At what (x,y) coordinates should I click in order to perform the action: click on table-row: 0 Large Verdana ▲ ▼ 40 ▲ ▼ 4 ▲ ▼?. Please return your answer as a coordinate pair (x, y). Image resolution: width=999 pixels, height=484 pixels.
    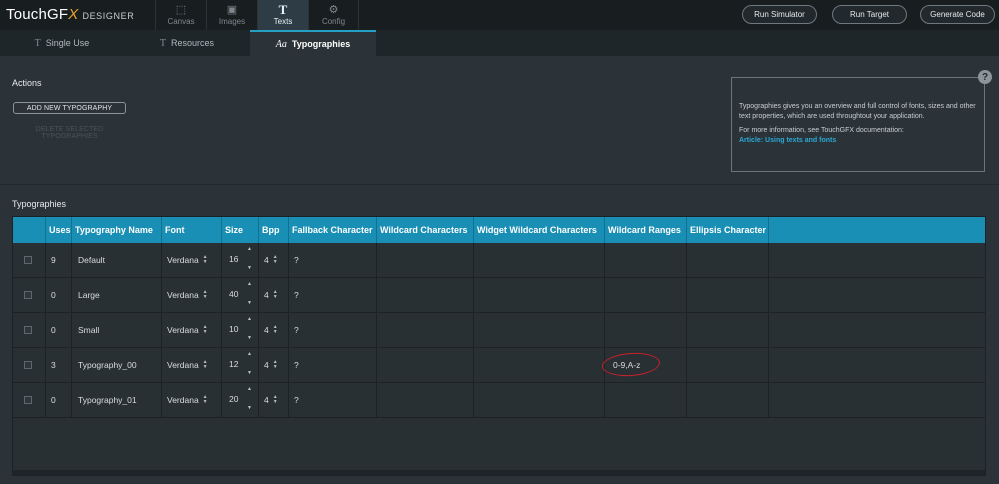
    Looking at the image, I should click on (499, 295).